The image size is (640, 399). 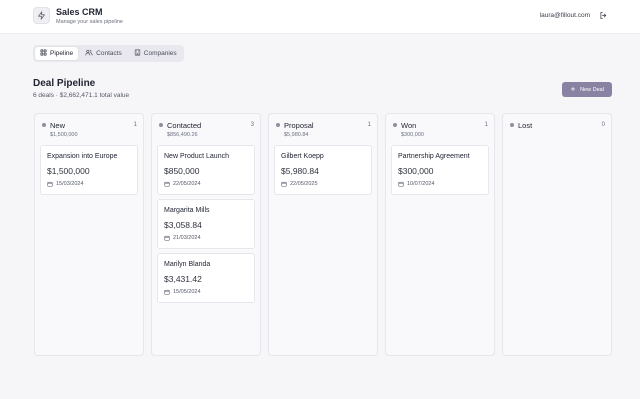 I want to click on deal-name: New Product Launch, so click(x=196, y=156).